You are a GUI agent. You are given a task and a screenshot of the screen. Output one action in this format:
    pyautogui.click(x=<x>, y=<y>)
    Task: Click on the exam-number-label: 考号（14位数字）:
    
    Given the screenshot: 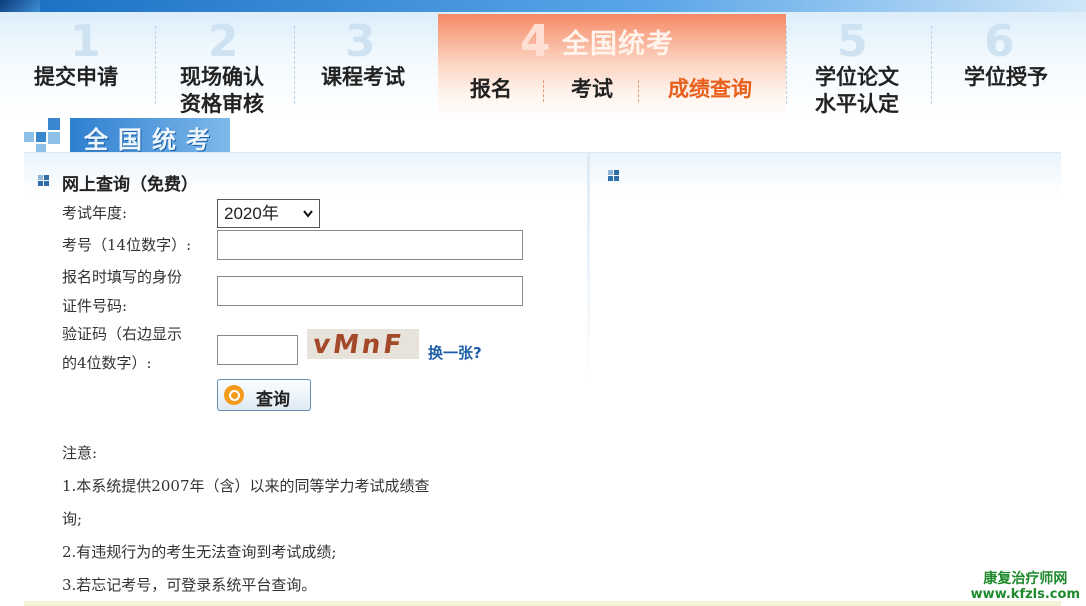 What is the action you would take?
    pyautogui.click(x=127, y=245)
    